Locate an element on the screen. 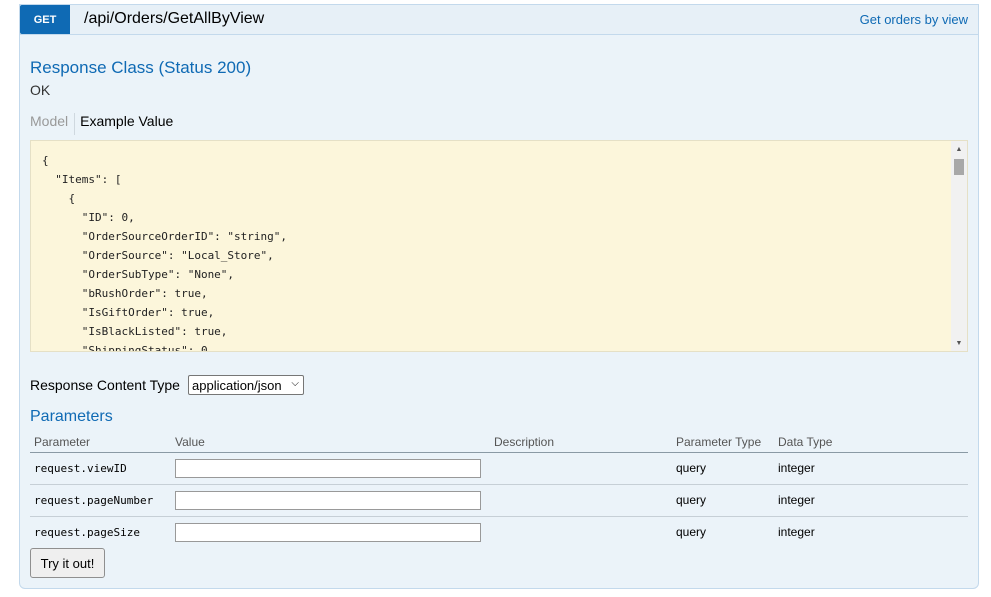  http-method-badge: GET is located at coordinates (45, 19).